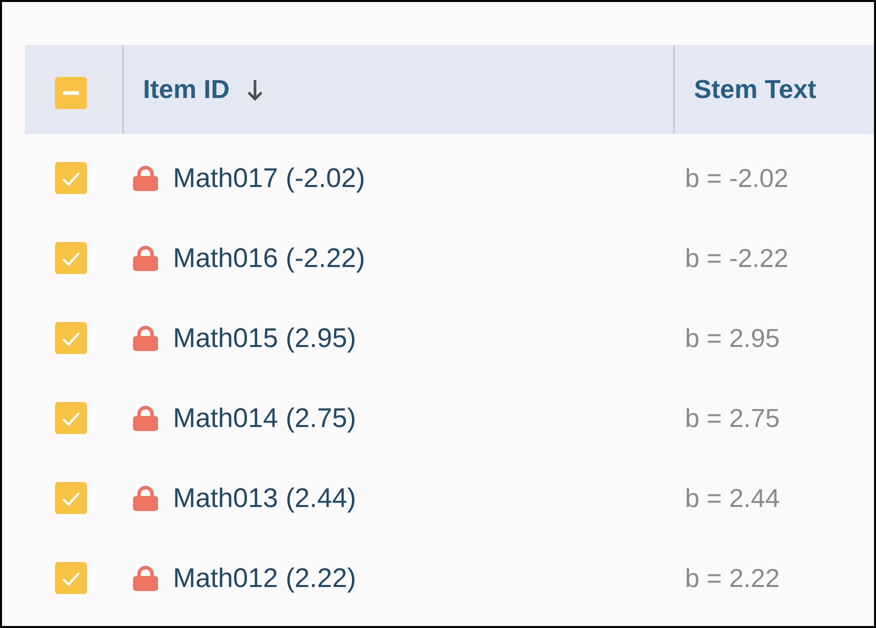  What do you see at coordinates (736, 178) in the screenshot?
I see `stem-text: b = -2.02` at bounding box center [736, 178].